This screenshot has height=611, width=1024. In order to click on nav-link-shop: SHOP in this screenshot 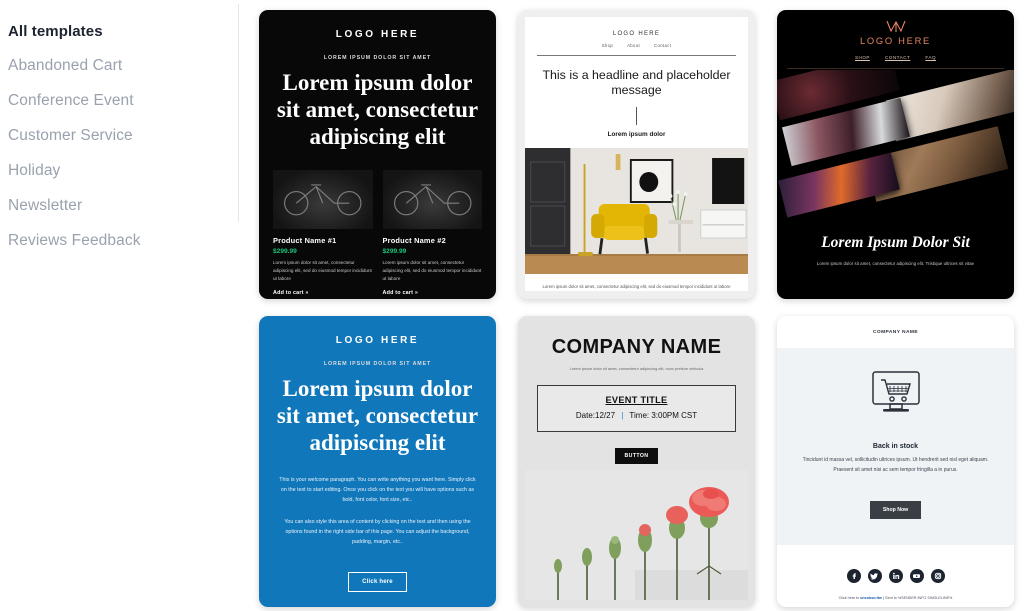, I will do `click(862, 57)`.